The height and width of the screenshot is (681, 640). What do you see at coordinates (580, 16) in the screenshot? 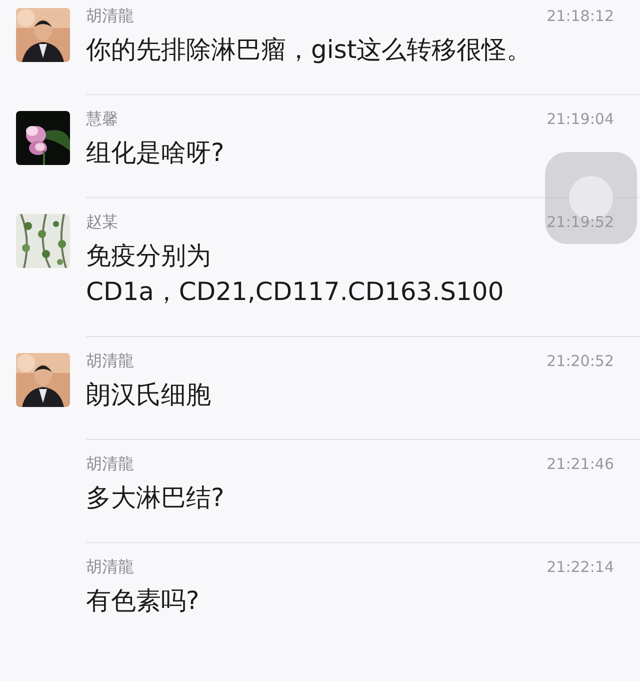
I see `message-time: 21:18:12` at bounding box center [580, 16].